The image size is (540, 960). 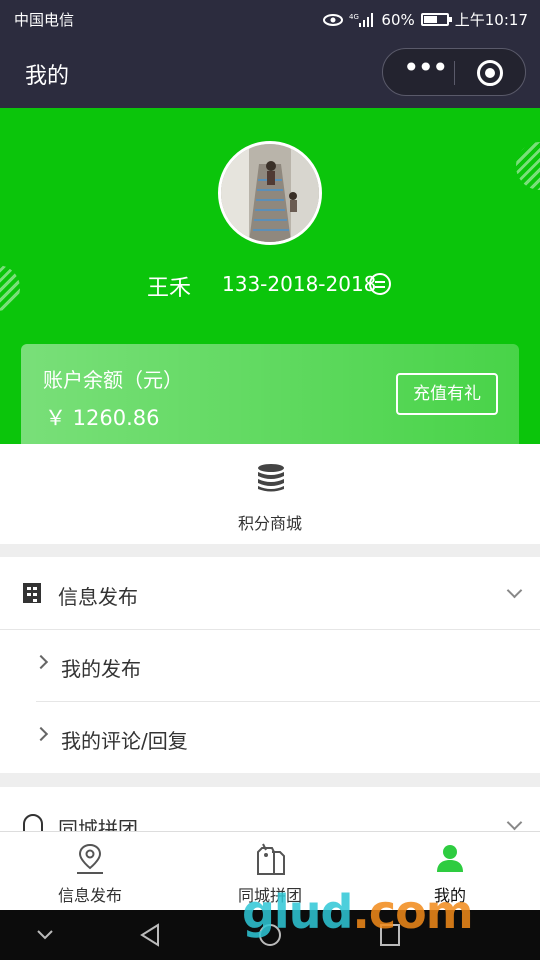 I want to click on watermark-logo: glud.com, so click(x=358, y=912).